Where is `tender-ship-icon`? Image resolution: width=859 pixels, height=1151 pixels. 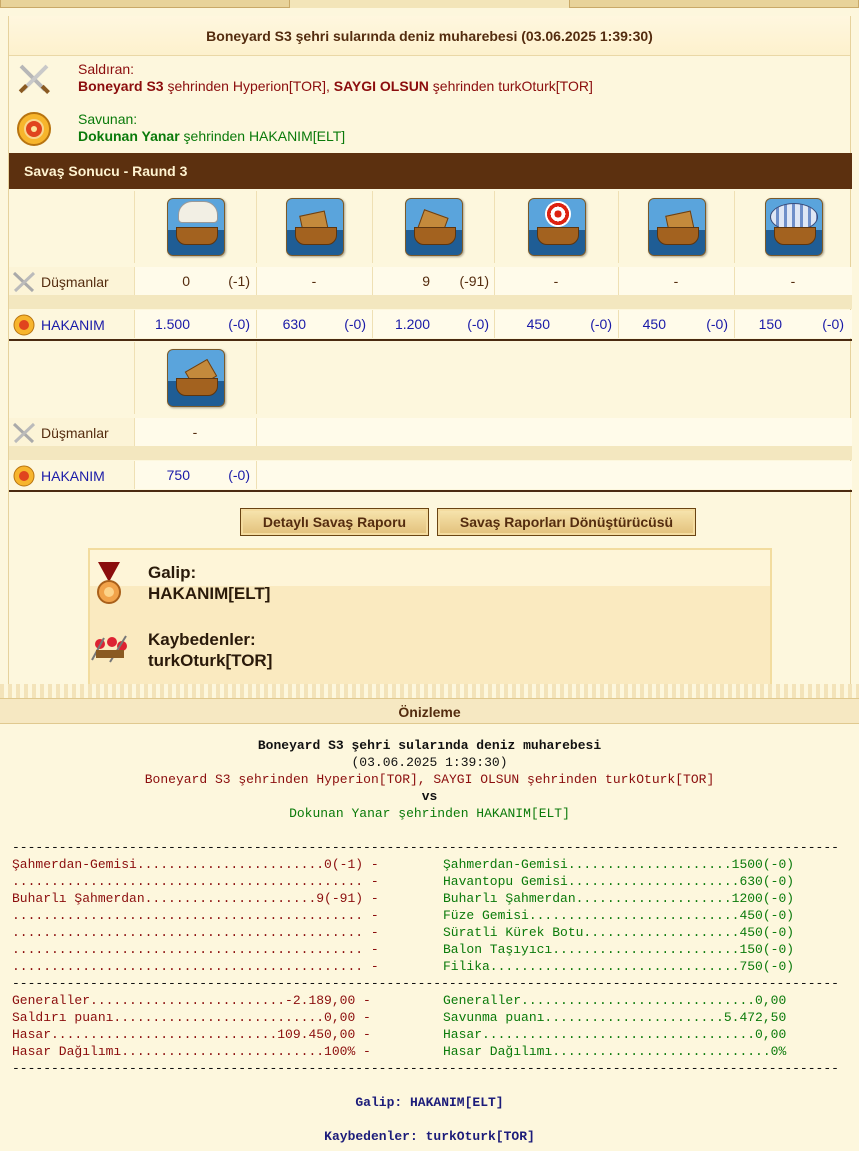 tender-ship-icon is located at coordinates (195, 378).